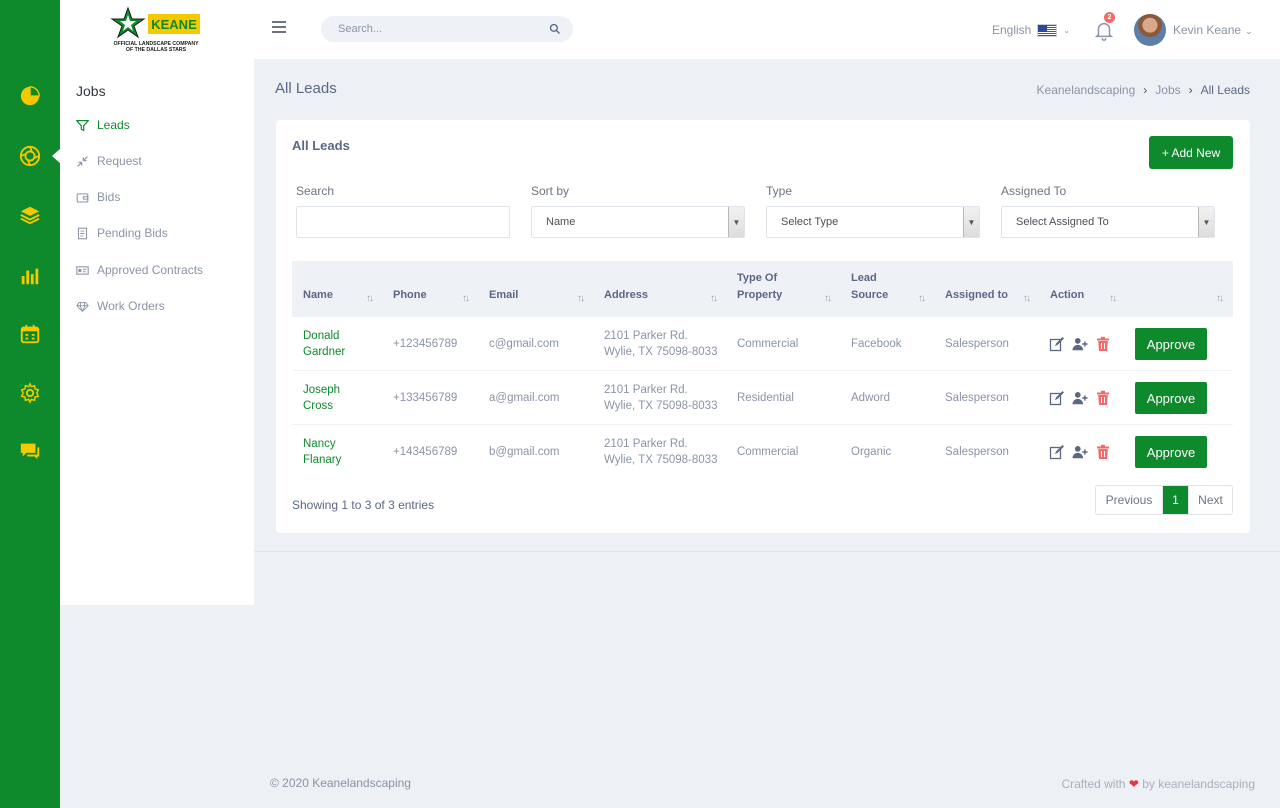  I want to click on lead-name: Nancy Flanary, so click(338, 452).